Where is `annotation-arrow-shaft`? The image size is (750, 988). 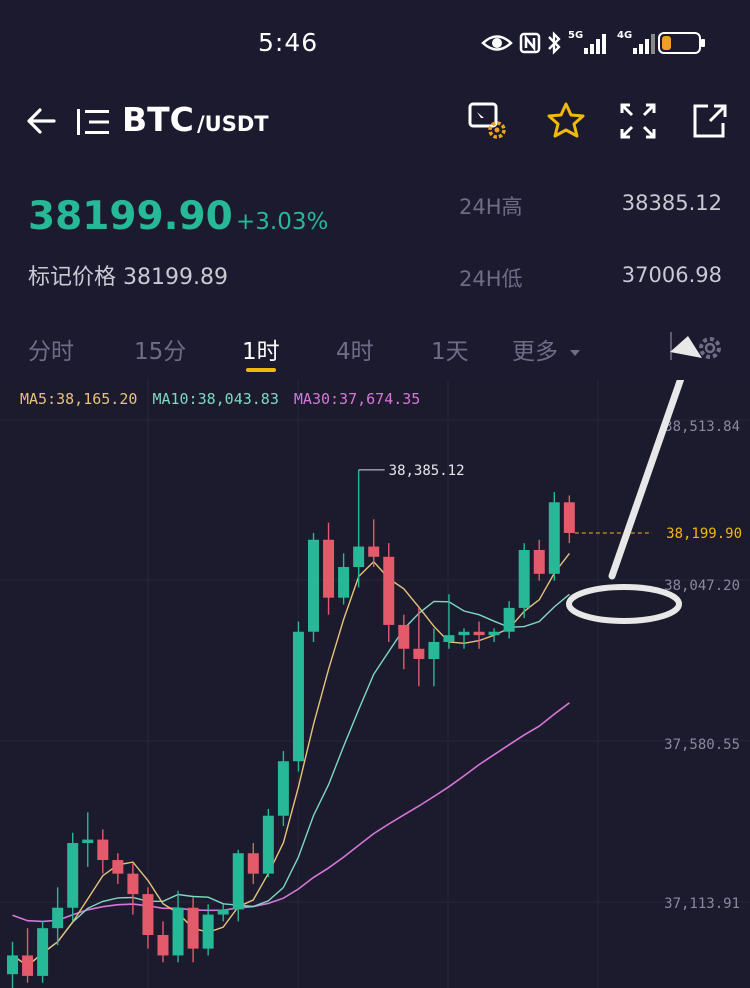 annotation-arrow-shaft is located at coordinates (646, 480).